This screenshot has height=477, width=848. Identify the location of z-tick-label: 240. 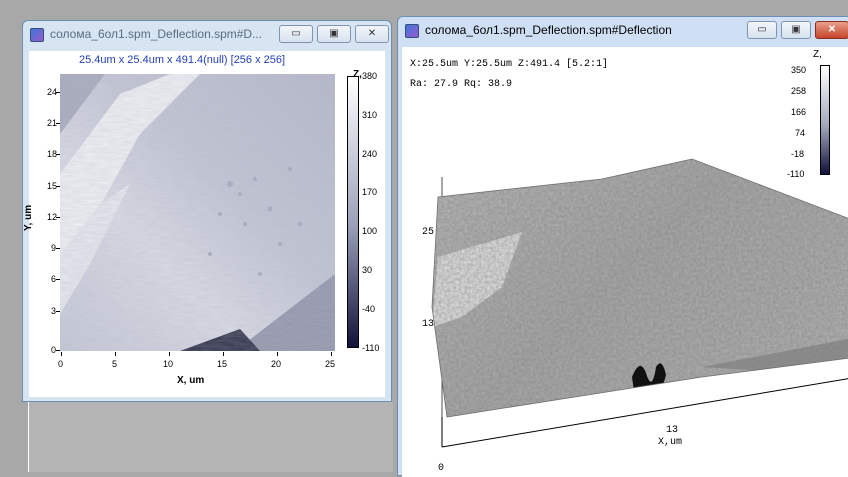
(370, 154).